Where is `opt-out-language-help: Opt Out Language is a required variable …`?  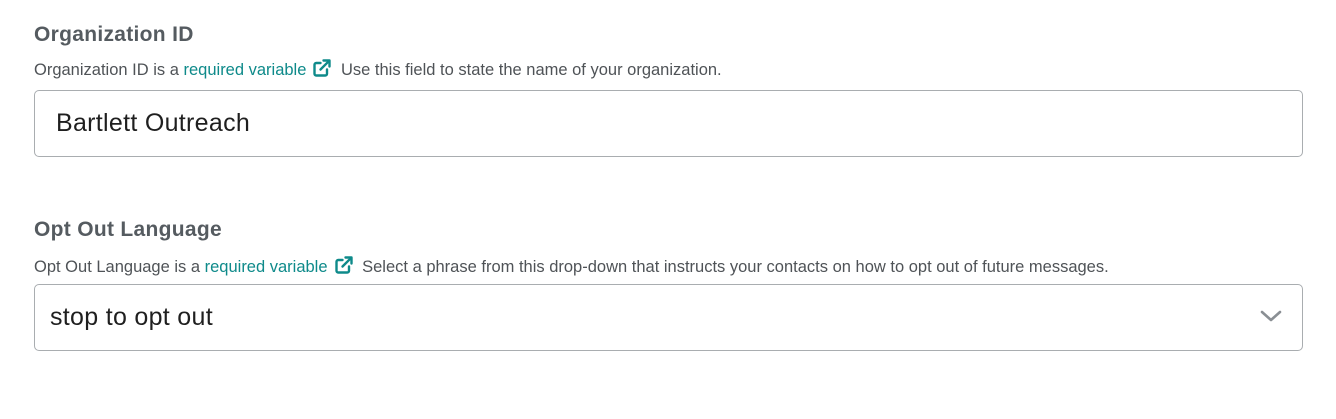
opt-out-language-help: Opt Out Language is a required variable … is located at coordinates (668, 267).